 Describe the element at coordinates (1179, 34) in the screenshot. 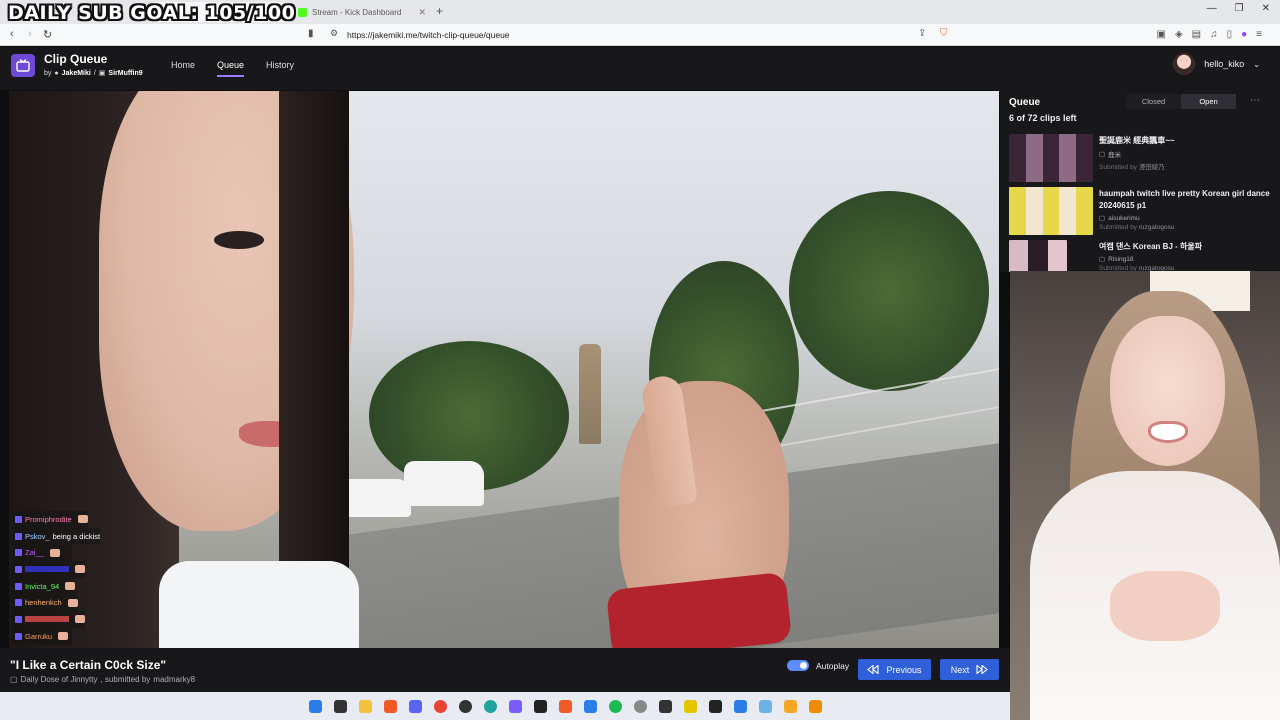

I see `extension-icon: ◈` at that location.